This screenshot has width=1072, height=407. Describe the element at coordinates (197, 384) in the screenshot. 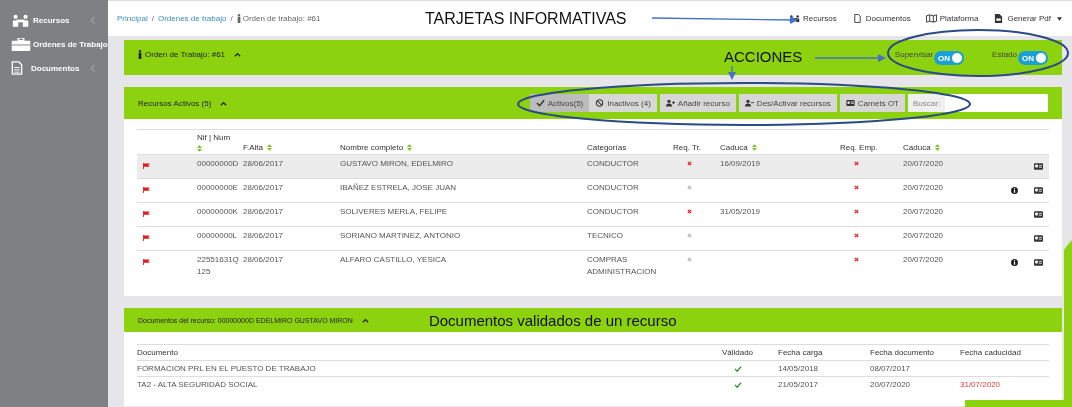

I see `table-cell: TA2 - ALTA SEGURIDAD SOCIAL` at that location.